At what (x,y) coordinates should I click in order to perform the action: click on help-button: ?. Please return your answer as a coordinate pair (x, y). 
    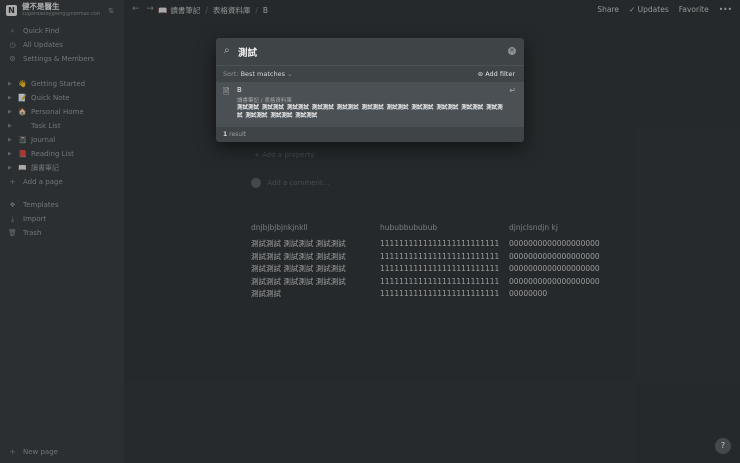
    Looking at the image, I should click on (723, 446).